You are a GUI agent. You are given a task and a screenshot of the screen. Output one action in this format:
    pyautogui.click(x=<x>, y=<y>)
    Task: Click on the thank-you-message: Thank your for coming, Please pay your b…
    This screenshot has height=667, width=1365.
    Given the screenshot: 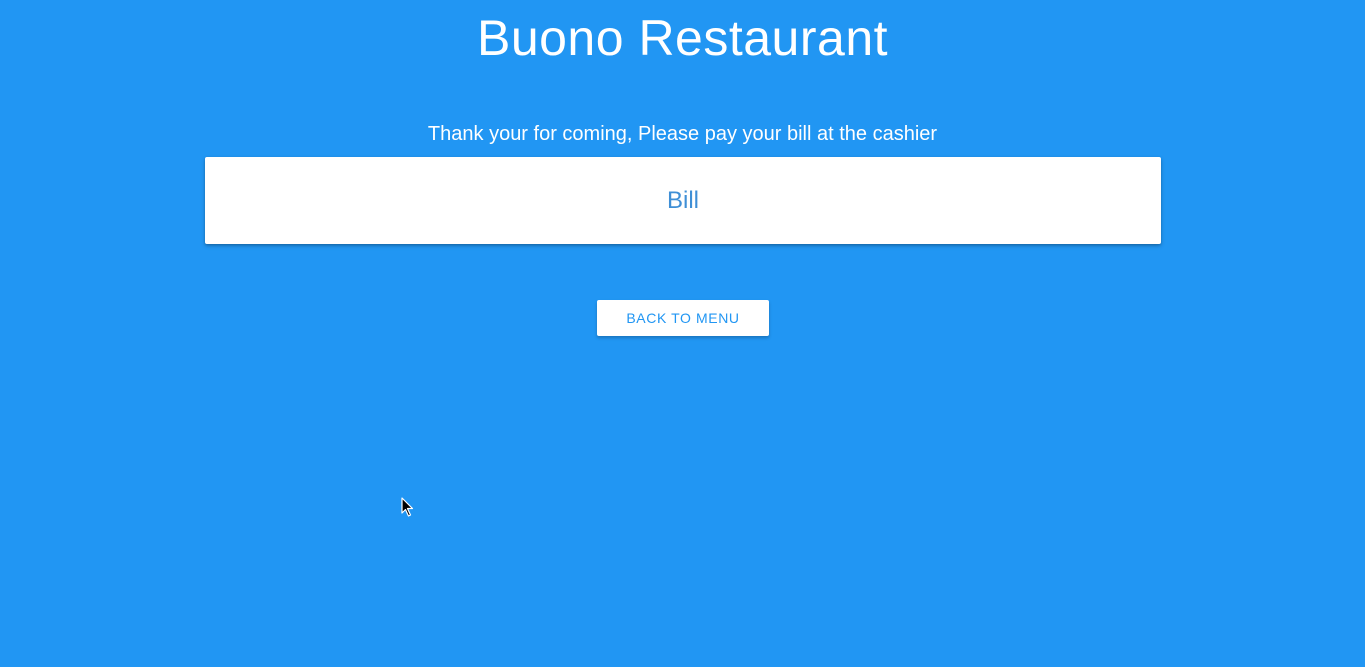 What is the action you would take?
    pyautogui.click(x=682, y=134)
    